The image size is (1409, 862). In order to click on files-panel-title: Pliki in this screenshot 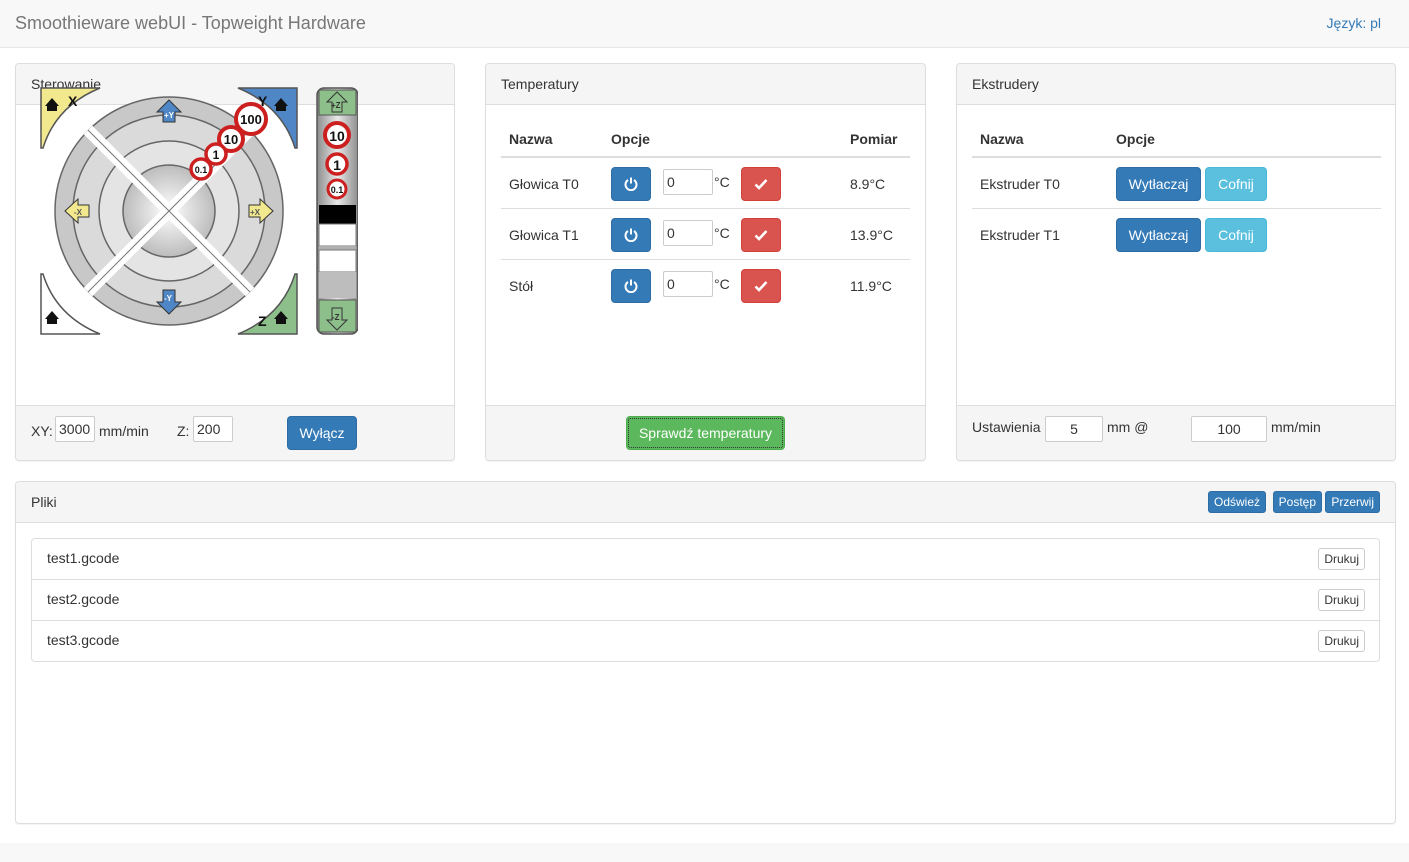, I will do `click(44, 502)`.